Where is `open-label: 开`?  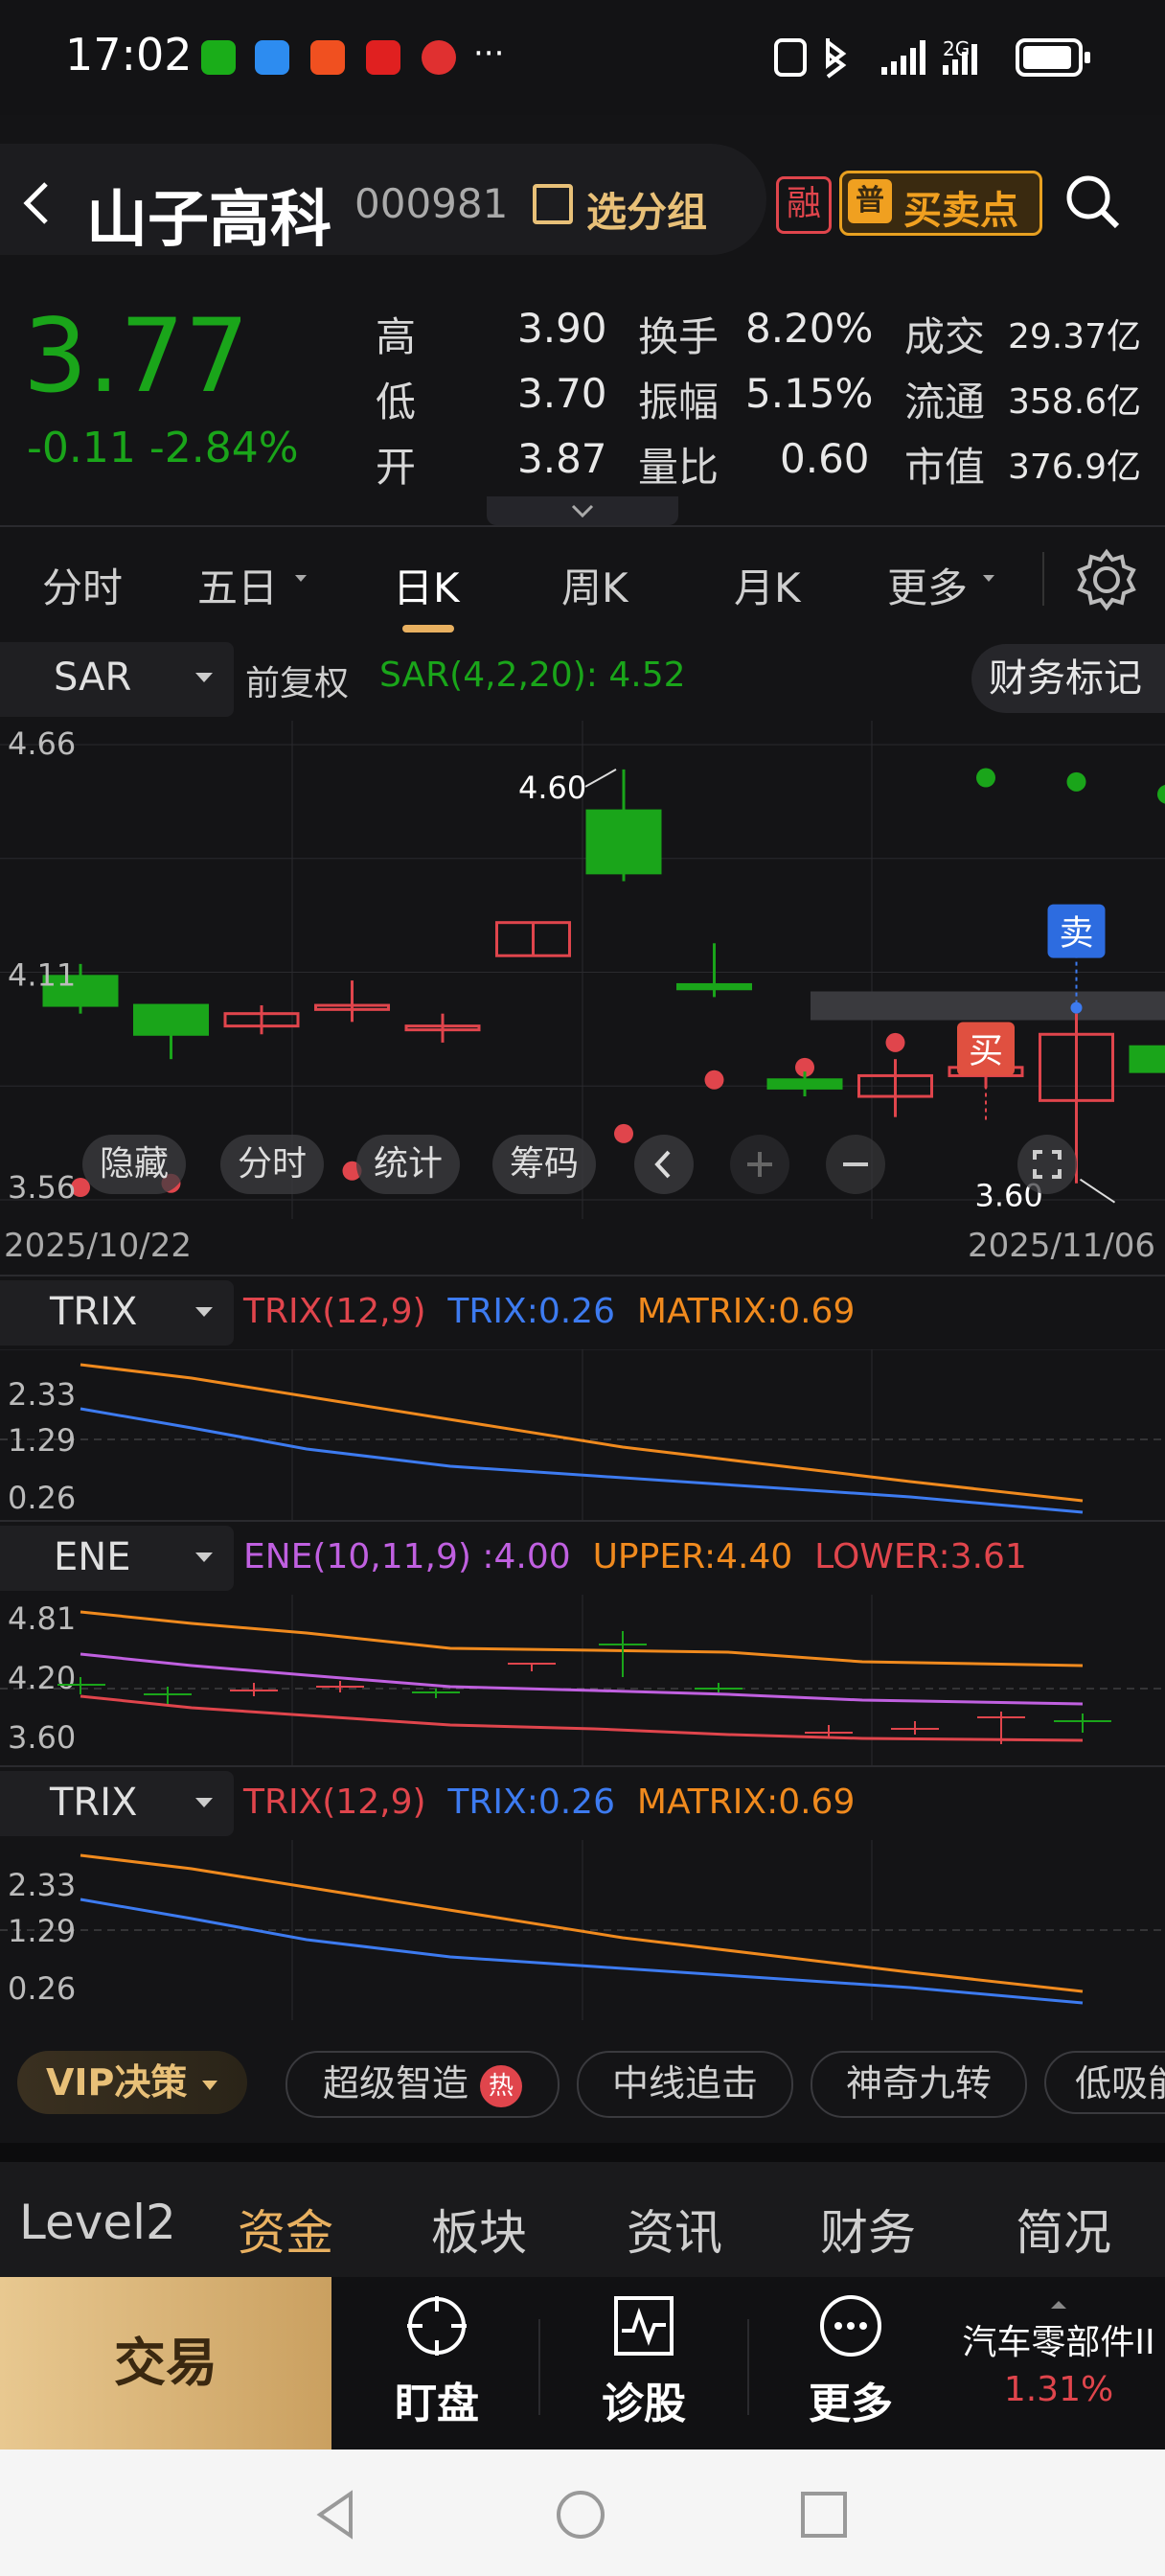
open-label: 开 is located at coordinates (396, 467).